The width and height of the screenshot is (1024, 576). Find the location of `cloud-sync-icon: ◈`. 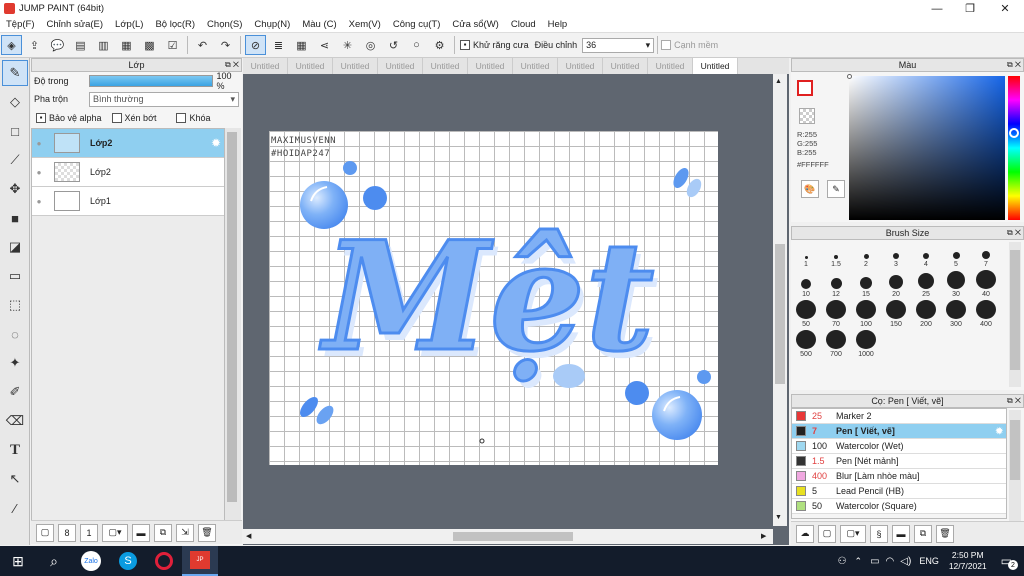

cloud-sync-icon: ◈ is located at coordinates (11, 45).